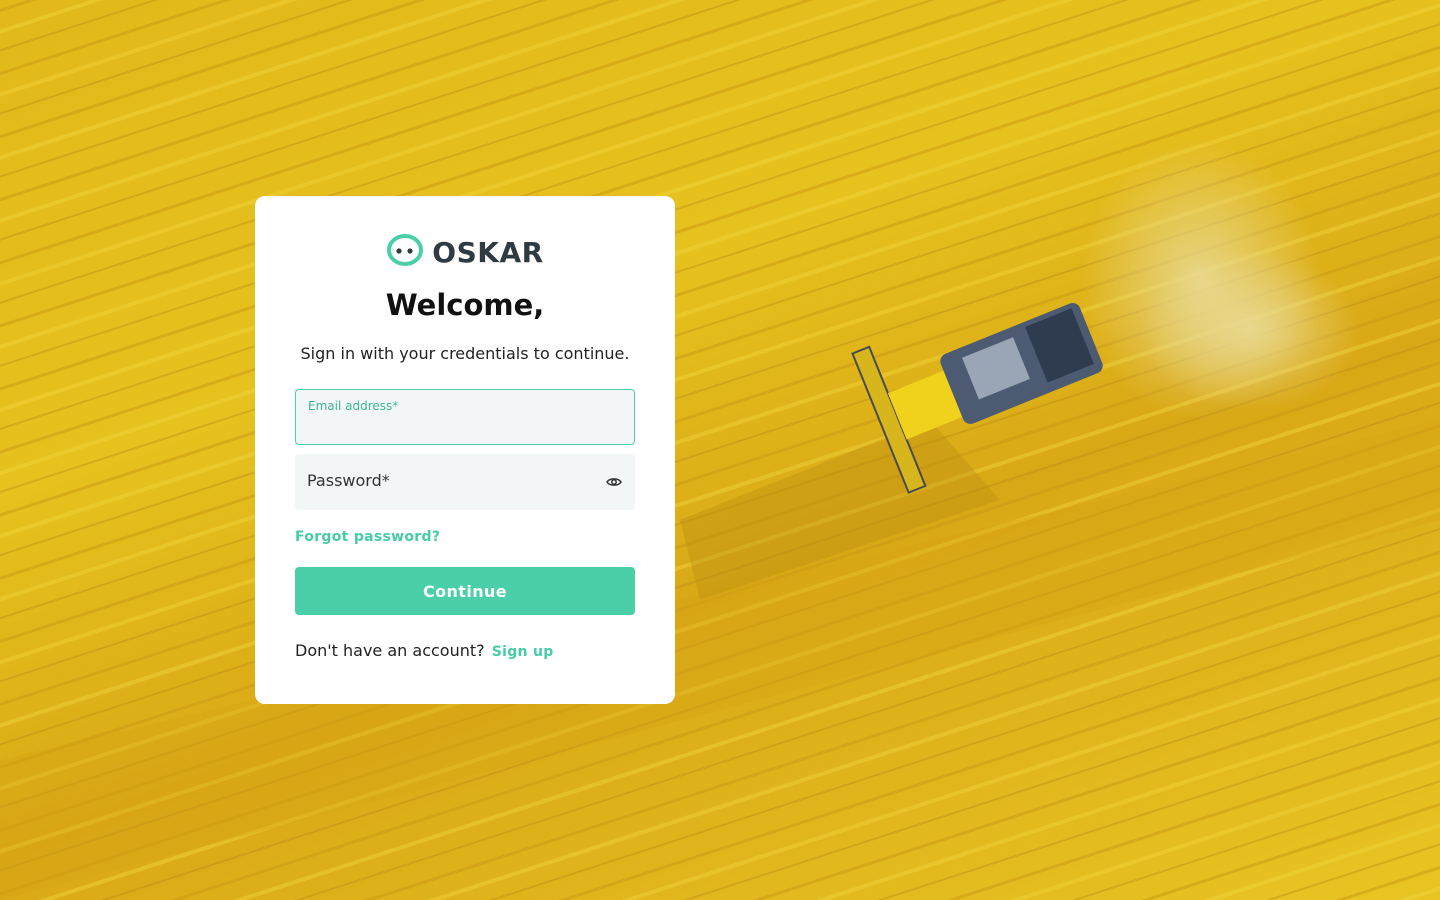 This screenshot has height=900, width=1440. I want to click on brand-name: OSKAR, so click(488, 252).